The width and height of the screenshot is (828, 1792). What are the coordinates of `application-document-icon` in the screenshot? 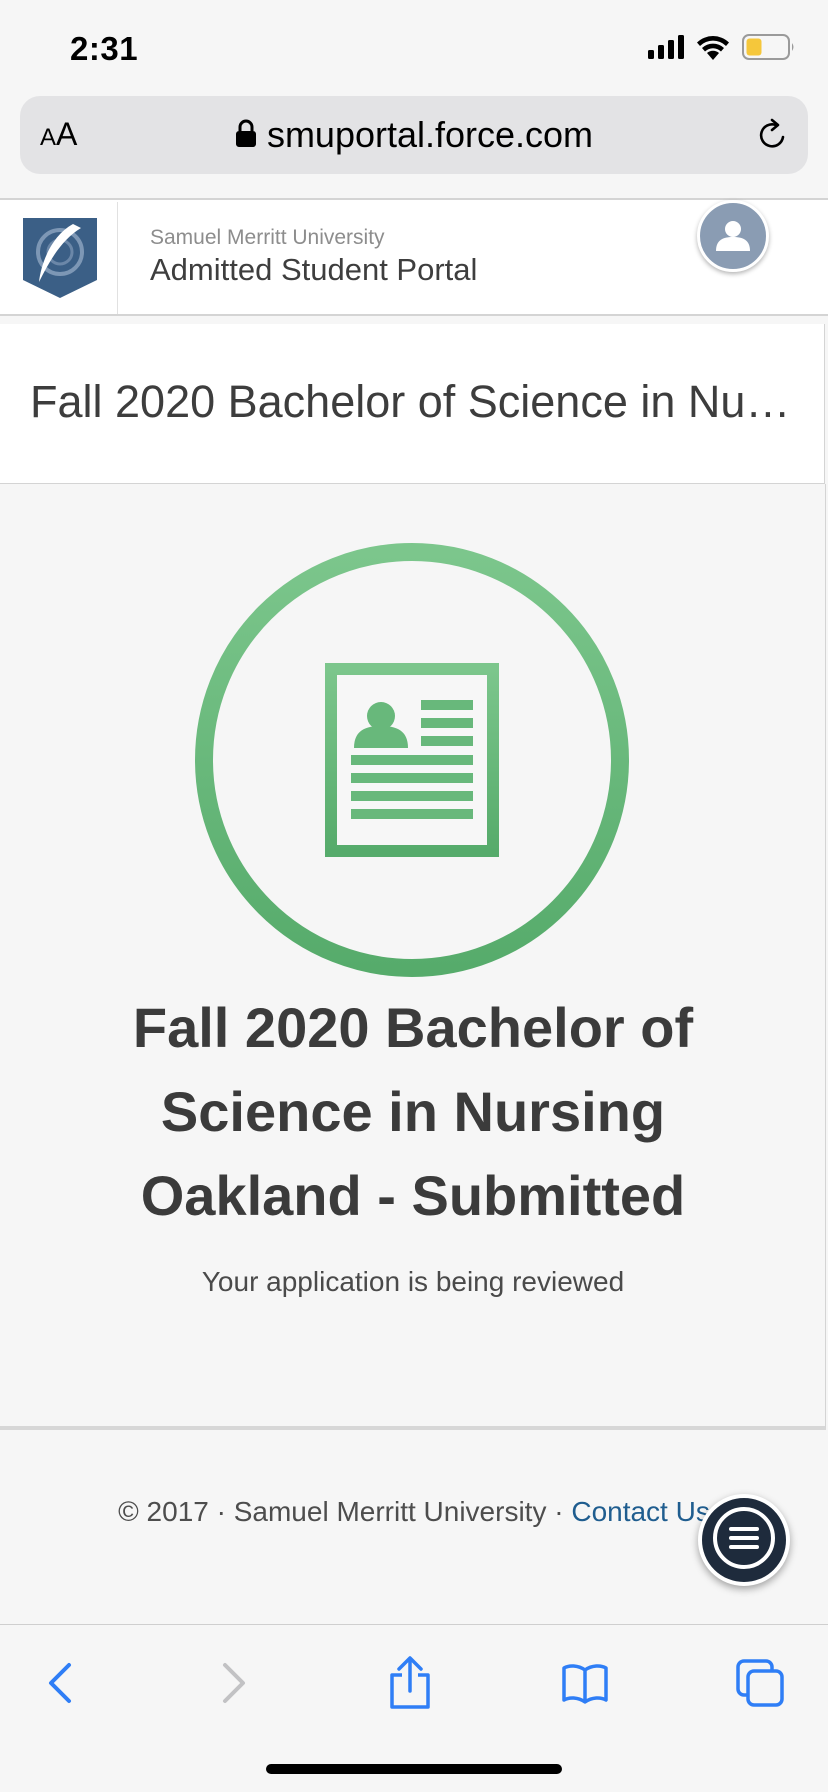 It's located at (412, 760).